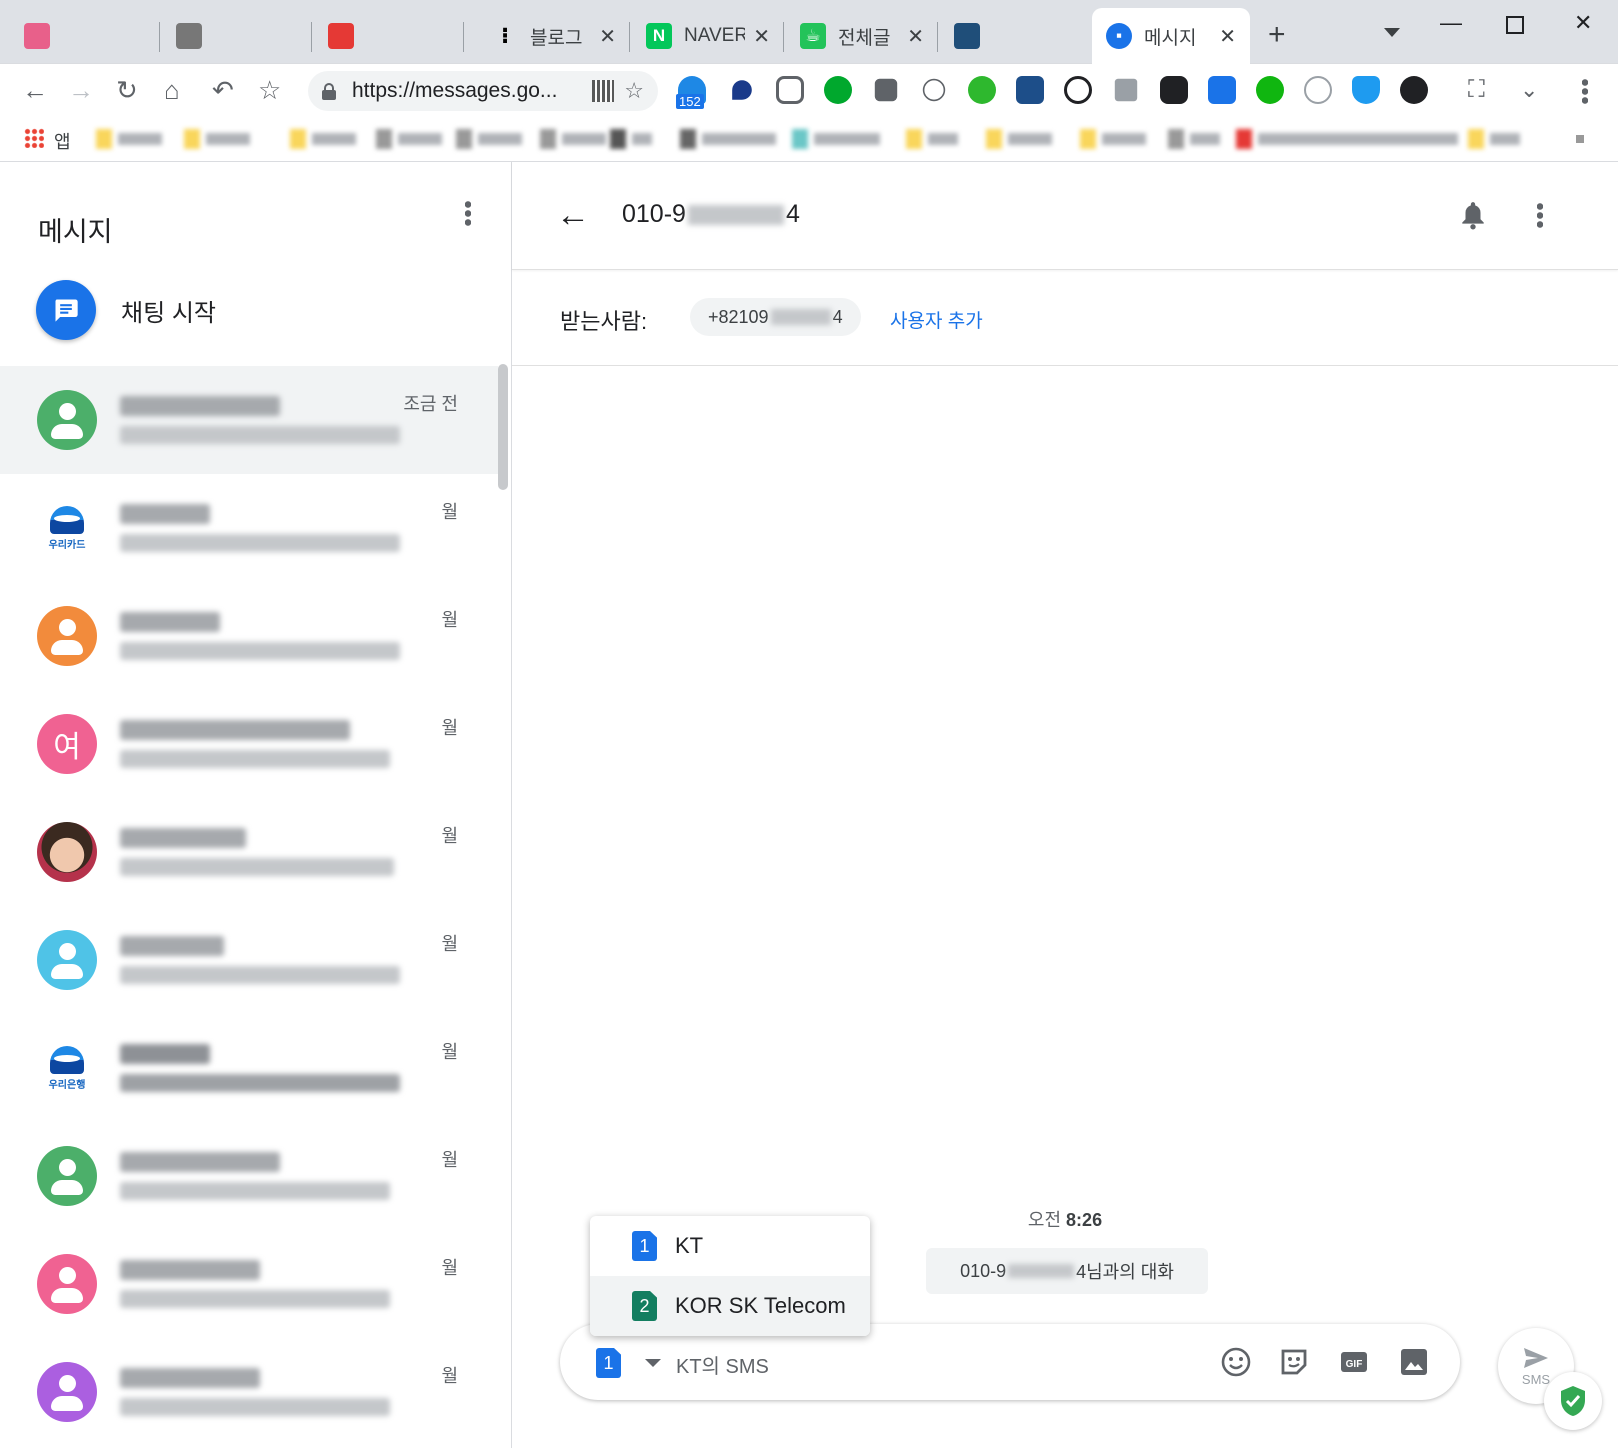  Describe the element at coordinates (1540, 215) in the screenshot. I see `conversation-menu-icon` at that location.